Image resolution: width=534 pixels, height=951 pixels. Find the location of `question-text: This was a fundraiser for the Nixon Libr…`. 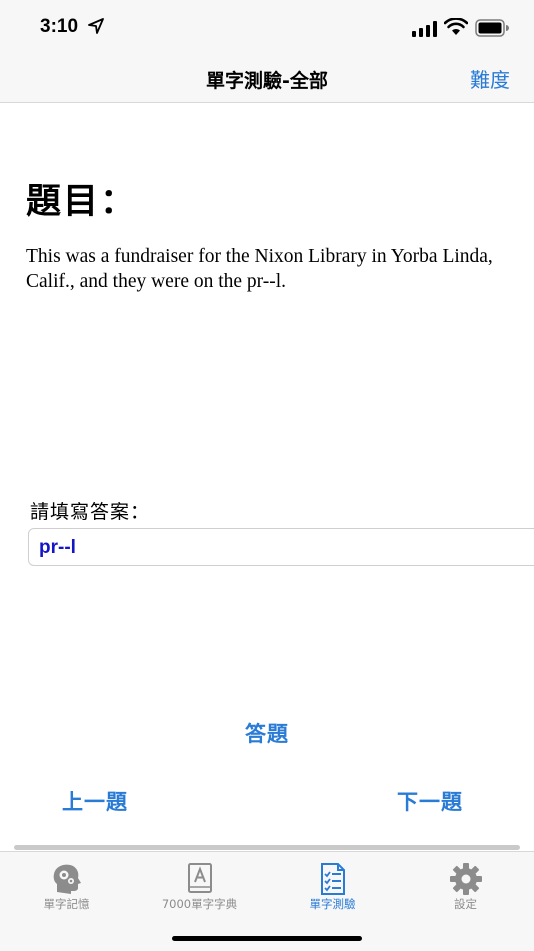

question-text: This was a fundraiser for the Nixon Libr… is located at coordinates (259, 269).